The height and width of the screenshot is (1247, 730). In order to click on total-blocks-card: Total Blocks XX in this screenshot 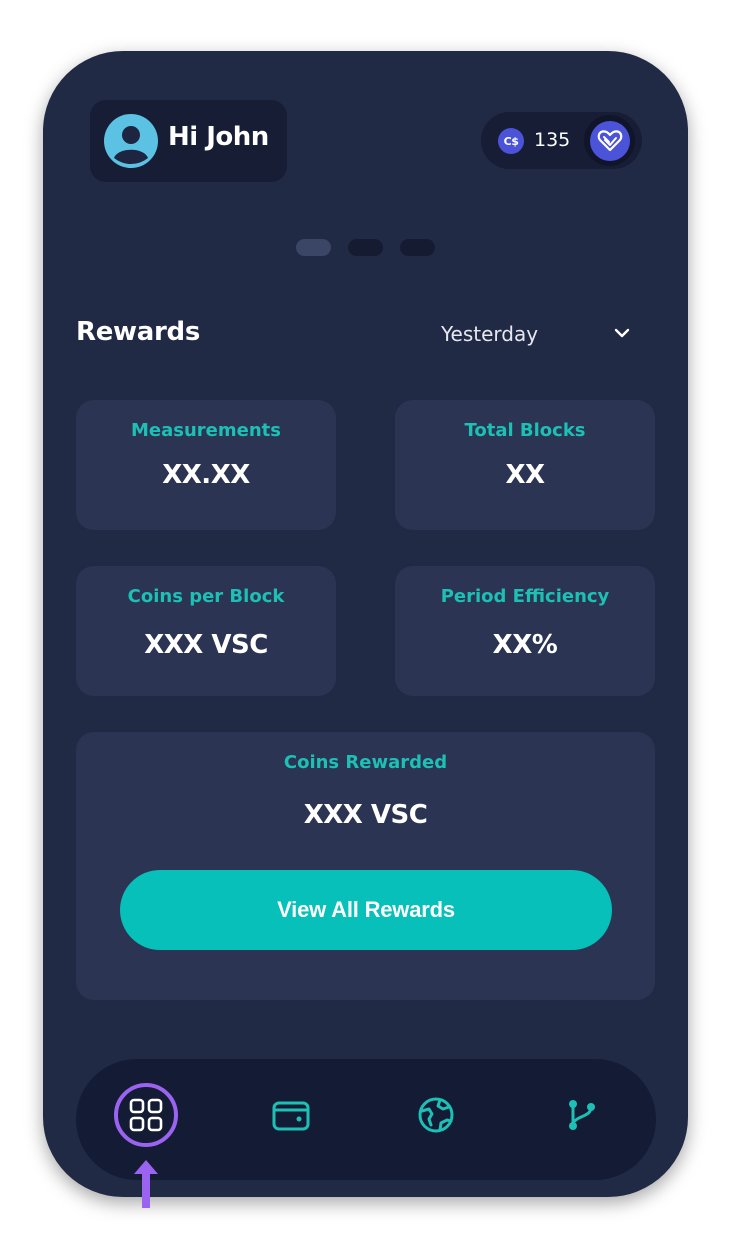, I will do `click(525, 465)`.